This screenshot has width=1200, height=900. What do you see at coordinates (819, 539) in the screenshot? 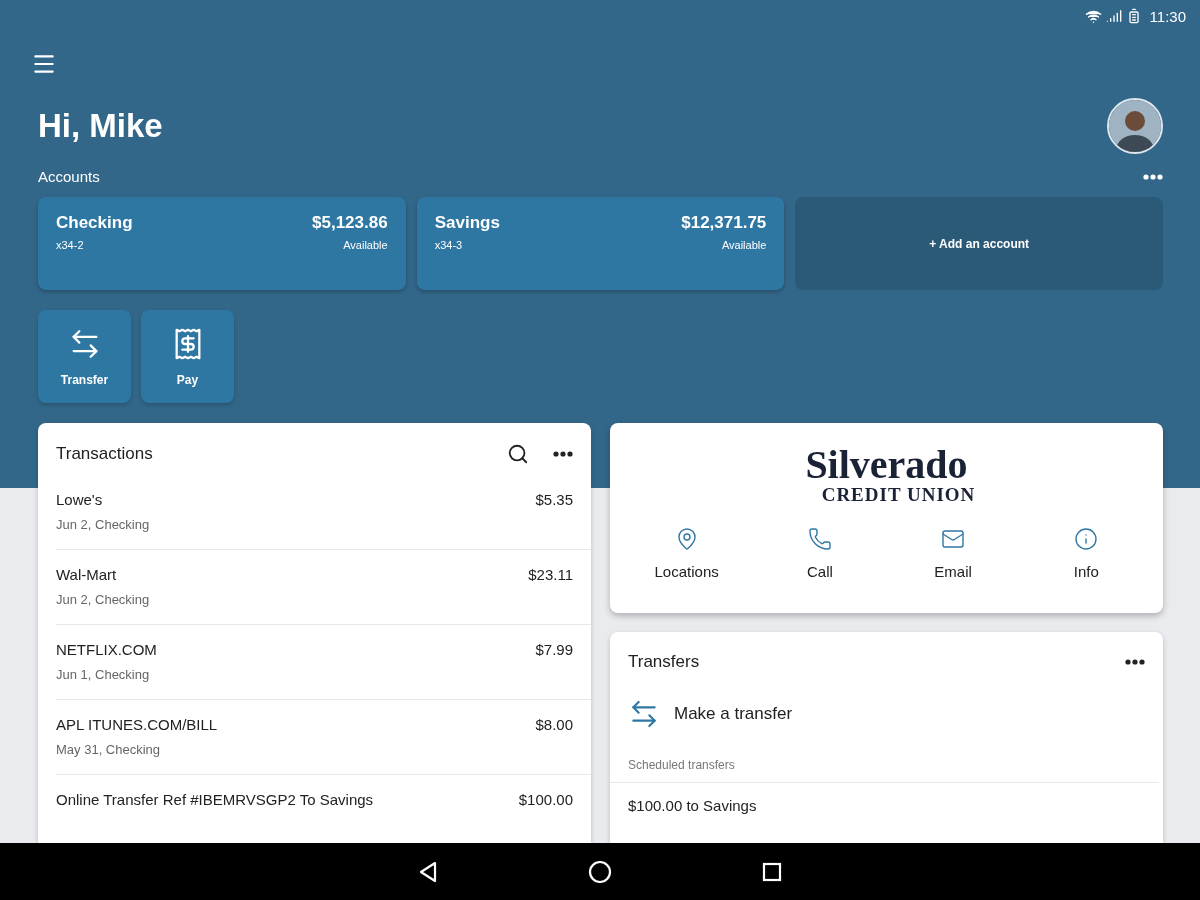
I see `phone-icon` at bounding box center [819, 539].